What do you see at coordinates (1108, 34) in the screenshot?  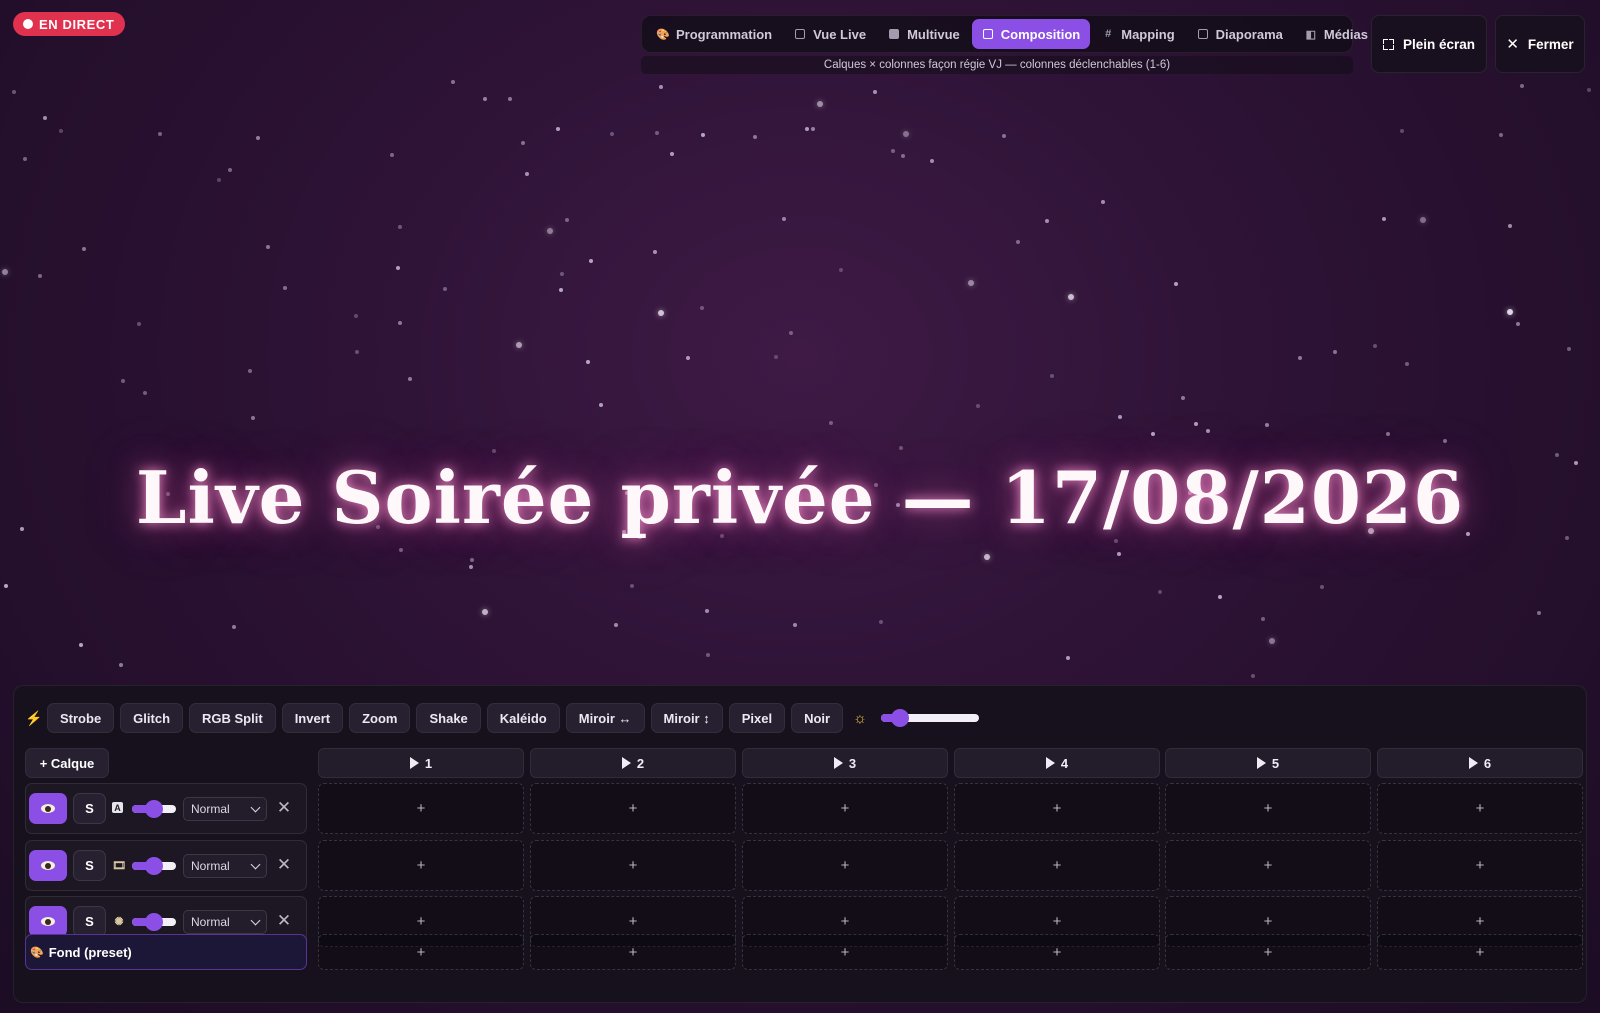 I see `hash-icon: #` at bounding box center [1108, 34].